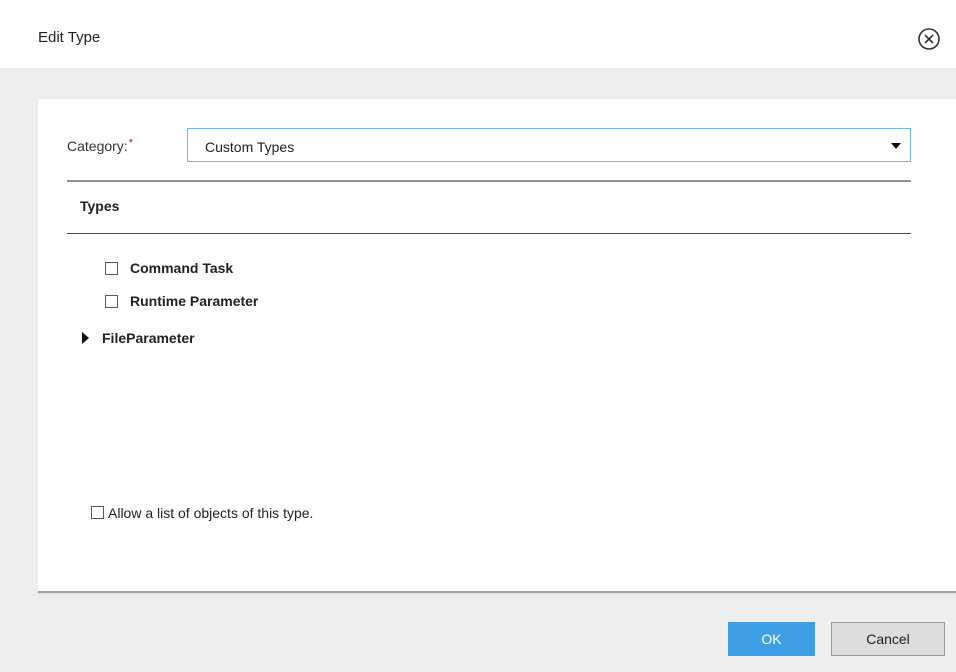 This screenshot has height=672, width=956. I want to click on category-select-value: Custom Types, so click(250, 147).